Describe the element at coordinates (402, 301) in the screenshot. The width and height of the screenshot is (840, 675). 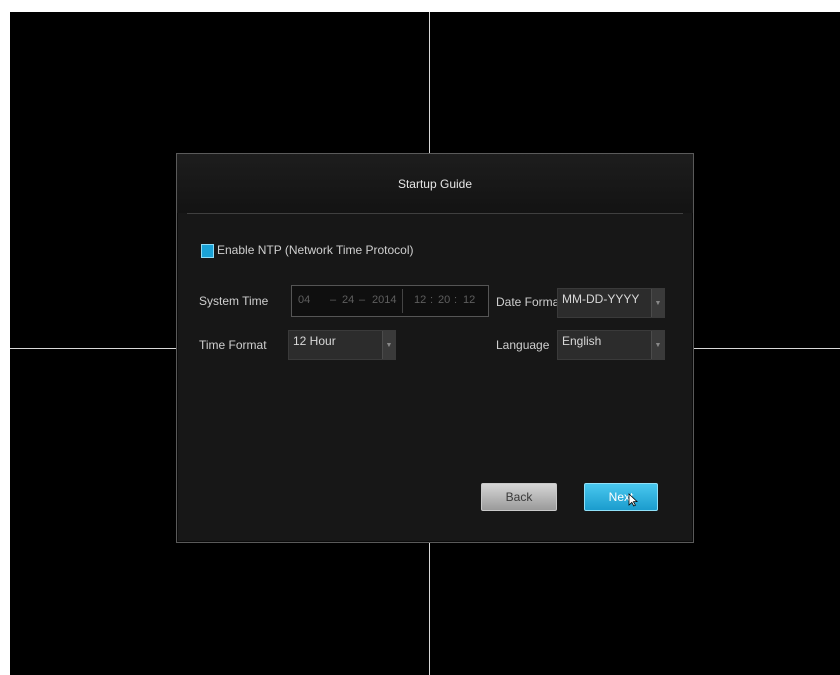
I see `date-time-divider` at that location.